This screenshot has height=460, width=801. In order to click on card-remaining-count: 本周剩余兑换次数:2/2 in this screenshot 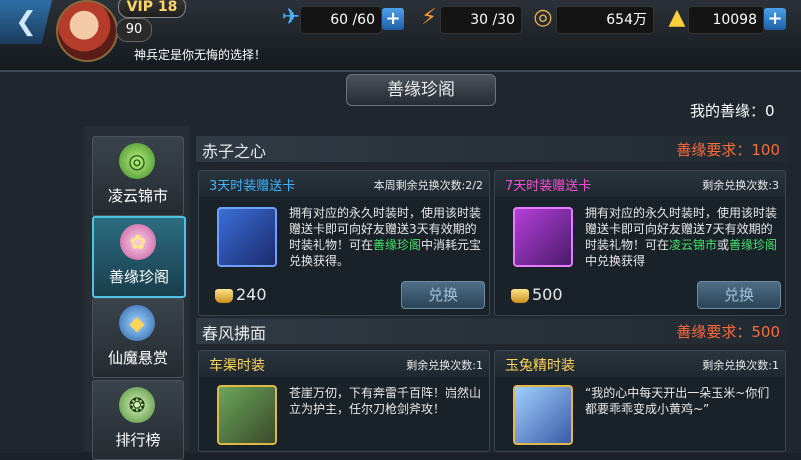, I will do `click(428, 185)`.